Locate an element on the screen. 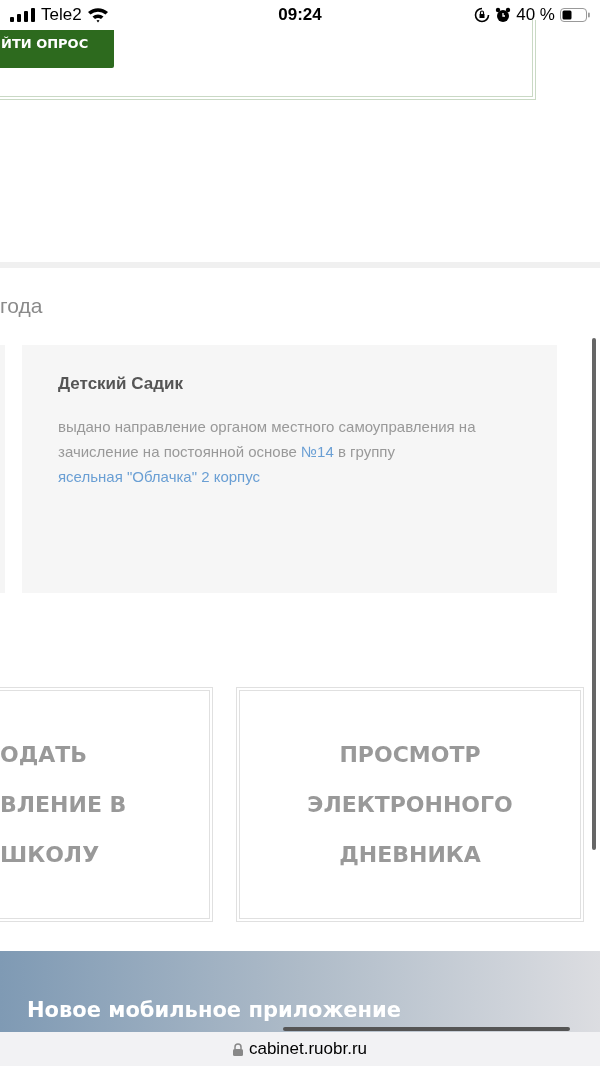 This screenshot has width=600, height=1066. tile-label: ДНЕВНИКА is located at coordinates (410, 855).